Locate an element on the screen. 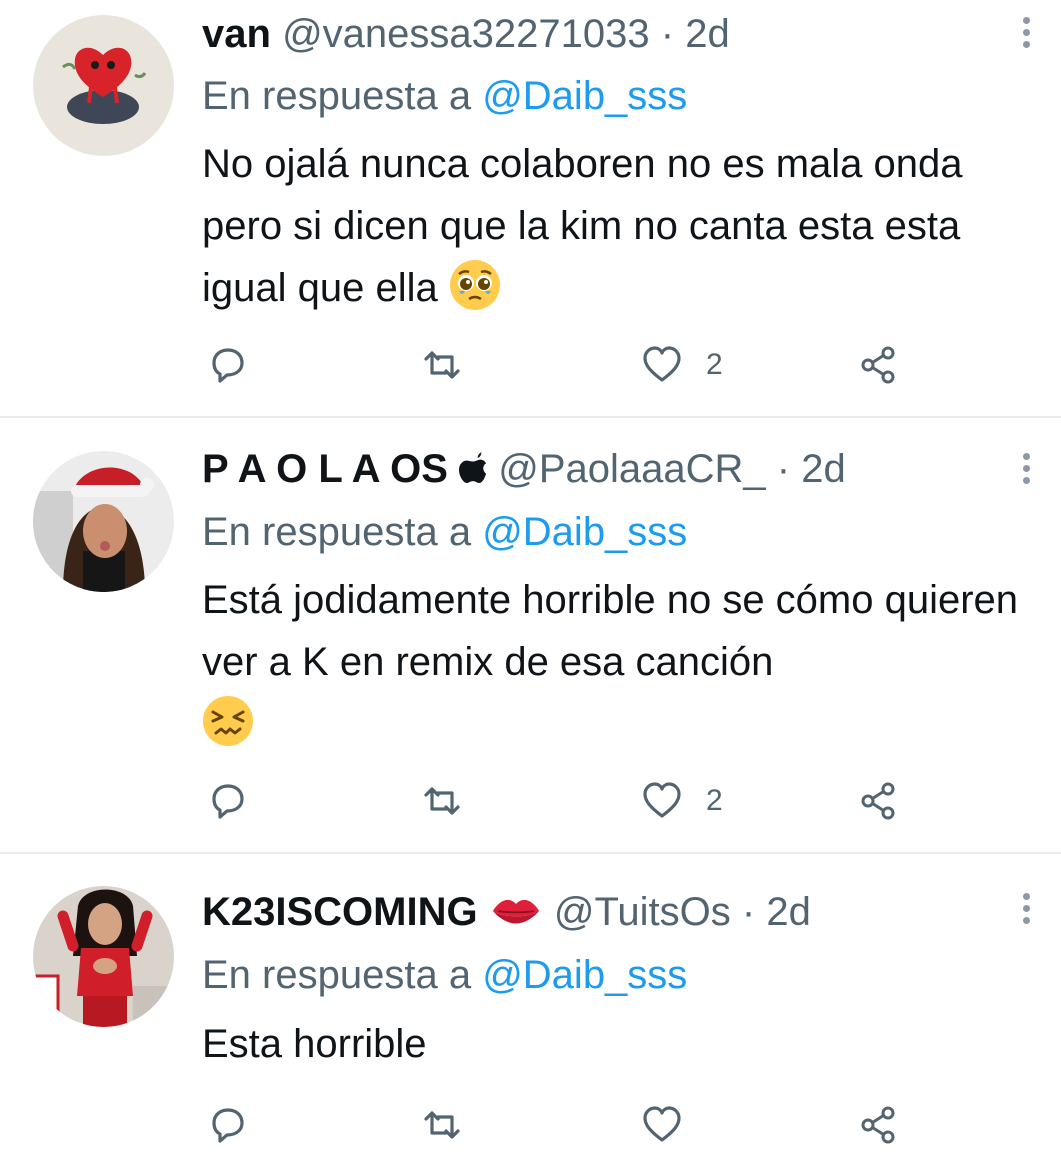  display-name: K23ISCOMING is located at coordinates (340, 912).